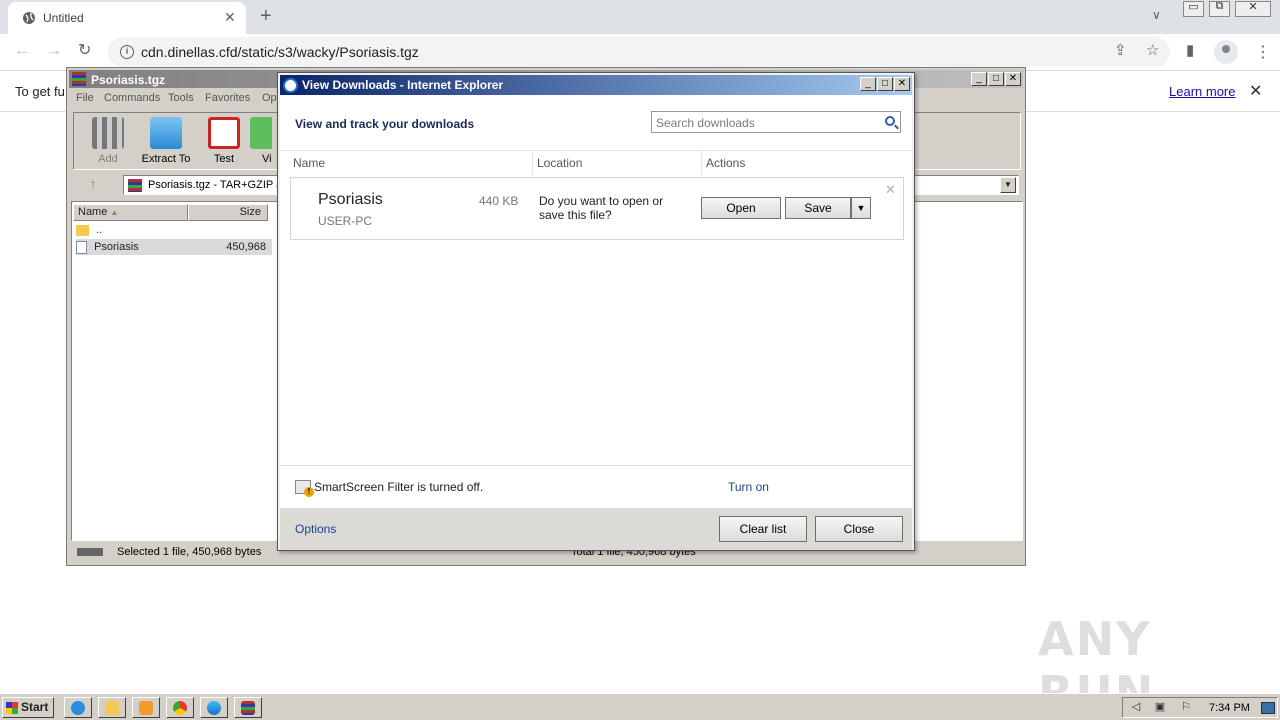 Image resolution: width=1280 pixels, height=720 pixels. What do you see at coordinates (725, 163) in the screenshot?
I see `column-actions-header: Actions` at bounding box center [725, 163].